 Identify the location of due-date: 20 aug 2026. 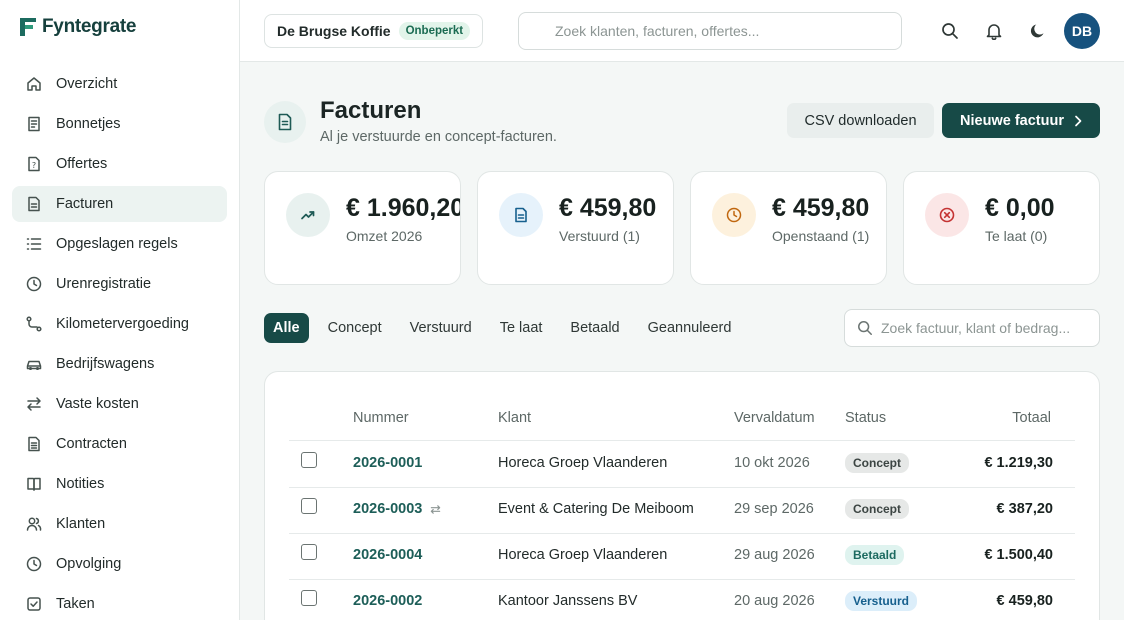
(774, 601).